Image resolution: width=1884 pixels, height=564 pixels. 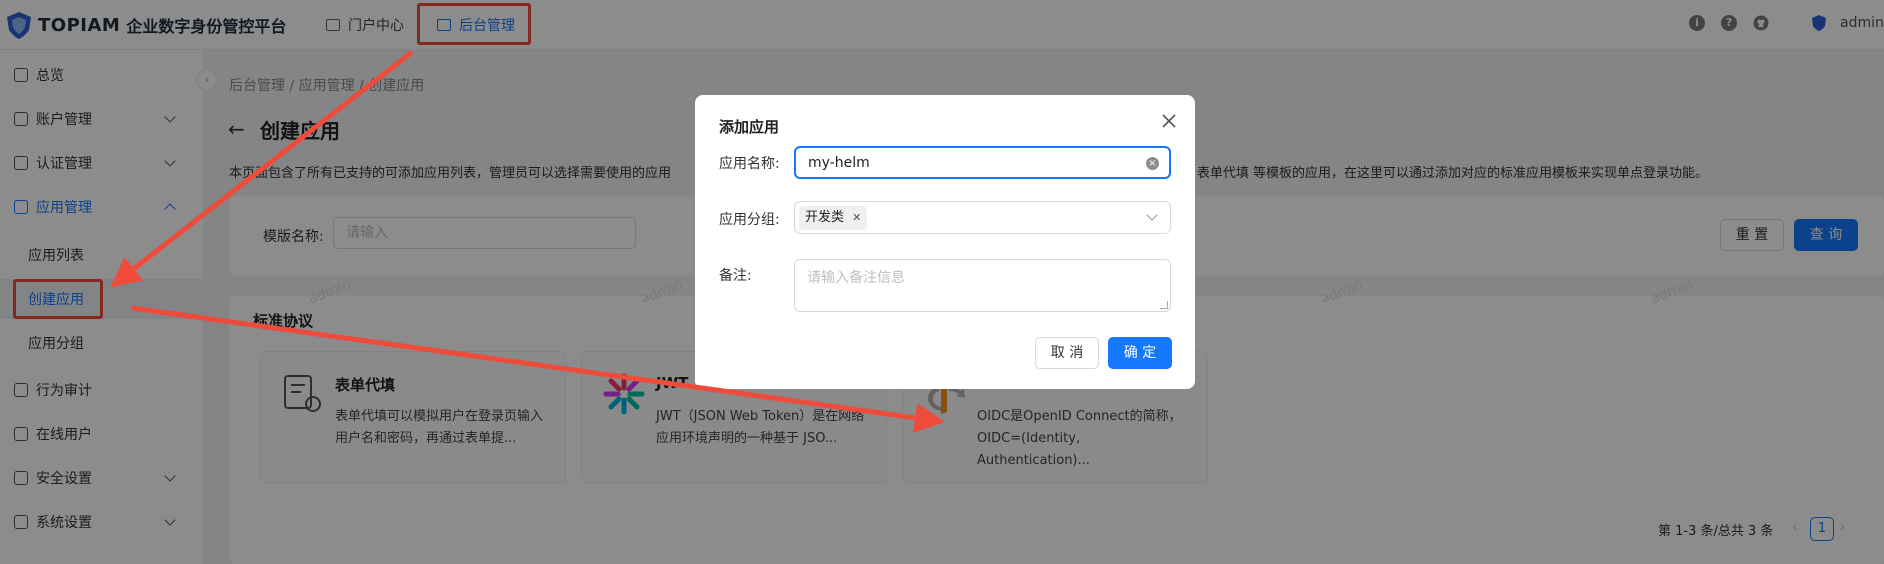 I want to click on ok-button: 确 定, so click(x=1140, y=353).